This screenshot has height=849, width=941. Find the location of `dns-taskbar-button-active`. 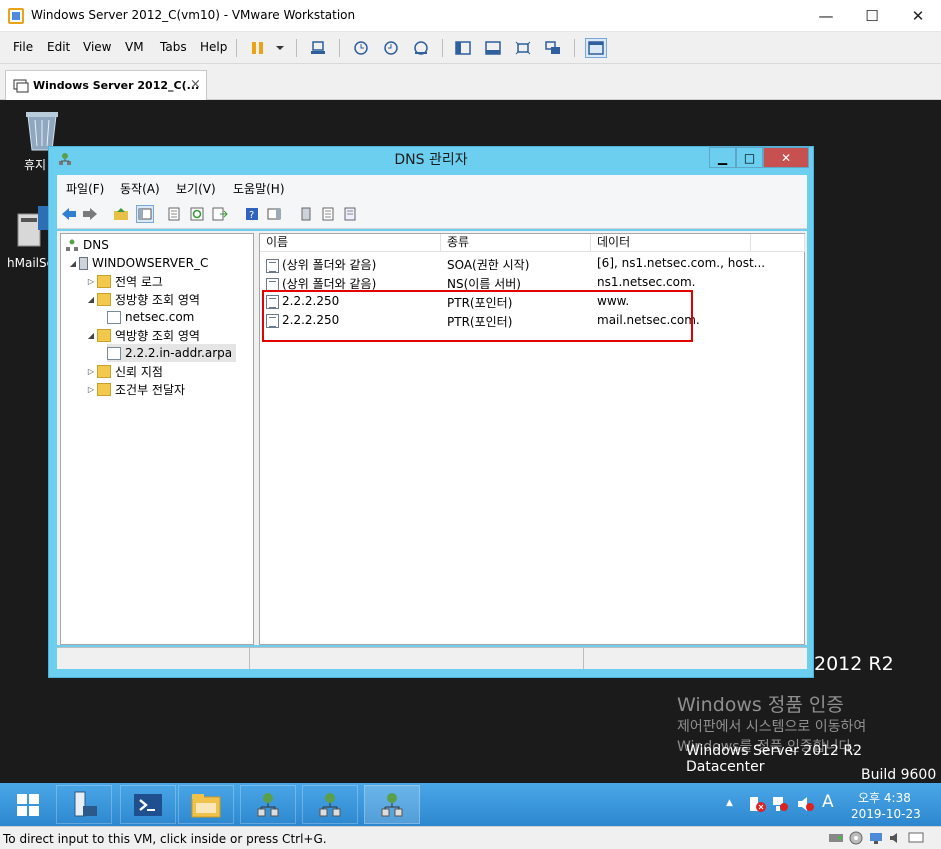

dns-taskbar-button-active is located at coordinates (392, 804).